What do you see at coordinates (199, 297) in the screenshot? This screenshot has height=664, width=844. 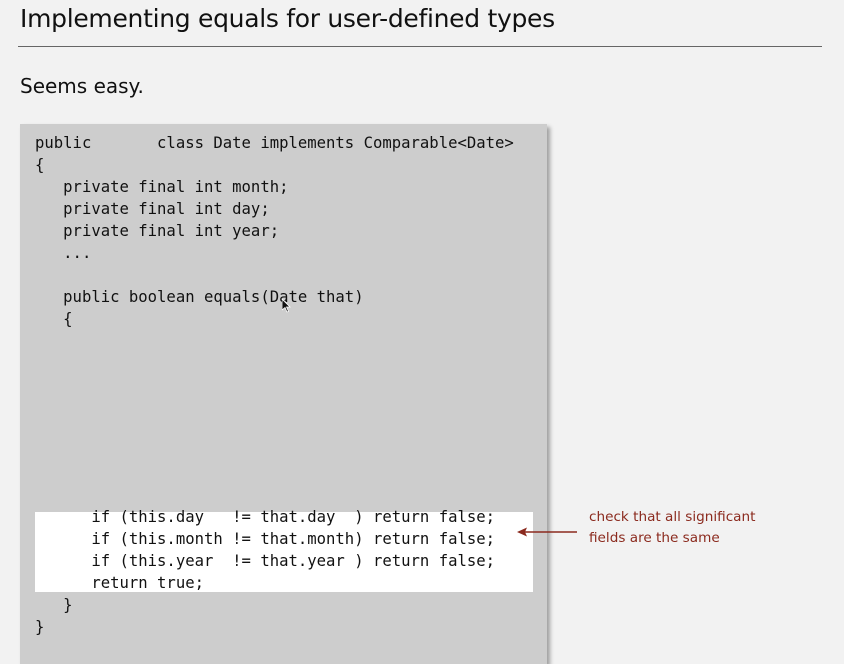 I see `code-line: public boolean equals(Date that)` at bounding box center [199, 297].